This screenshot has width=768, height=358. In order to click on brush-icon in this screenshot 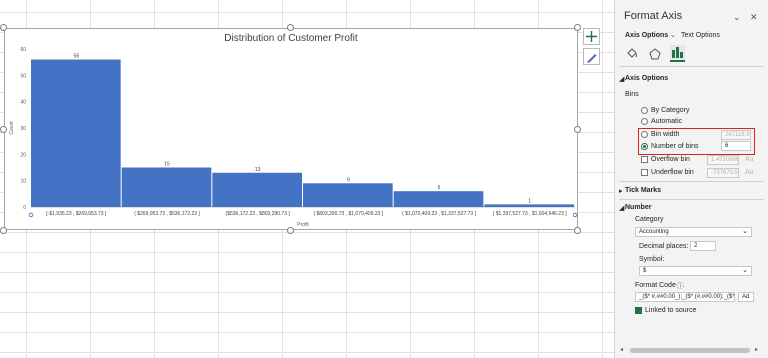, I will do `click(591, 57)`.